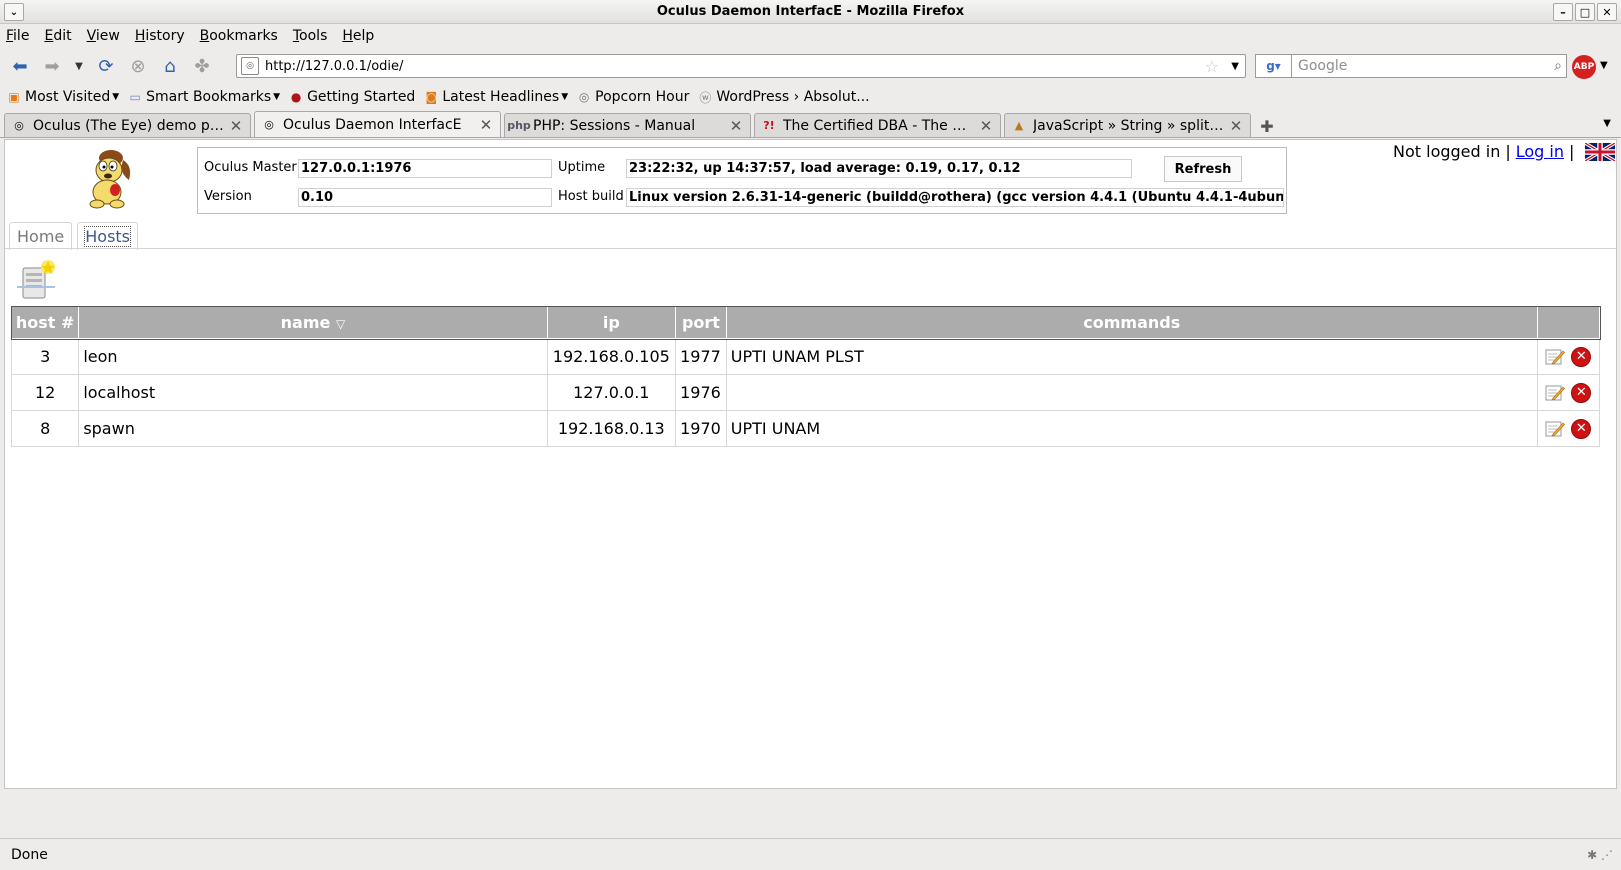 The image size is (1621, 870). What do you see at coordinates (611, 428) in the screenshot?
I see `cell-ip: 192.168.0.13` at bounding box center [611, 428].